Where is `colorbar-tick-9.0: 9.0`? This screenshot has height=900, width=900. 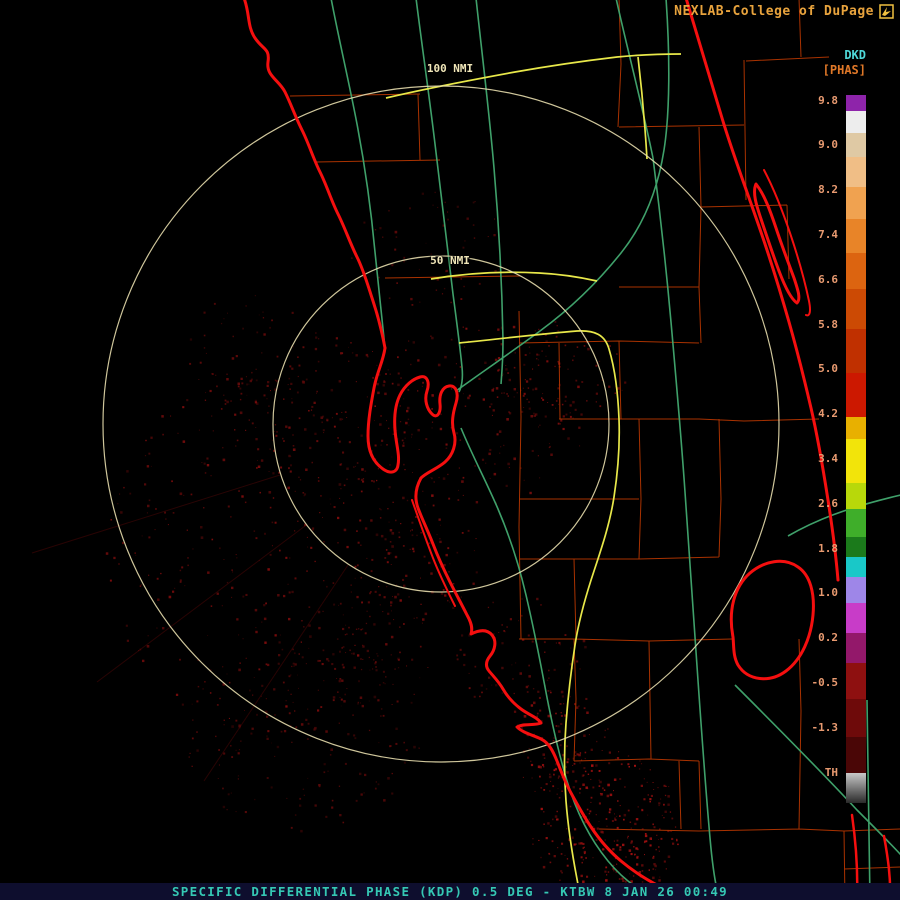 colorbar-tick-9.0: 9.0 is located at coordinates (828, 144).